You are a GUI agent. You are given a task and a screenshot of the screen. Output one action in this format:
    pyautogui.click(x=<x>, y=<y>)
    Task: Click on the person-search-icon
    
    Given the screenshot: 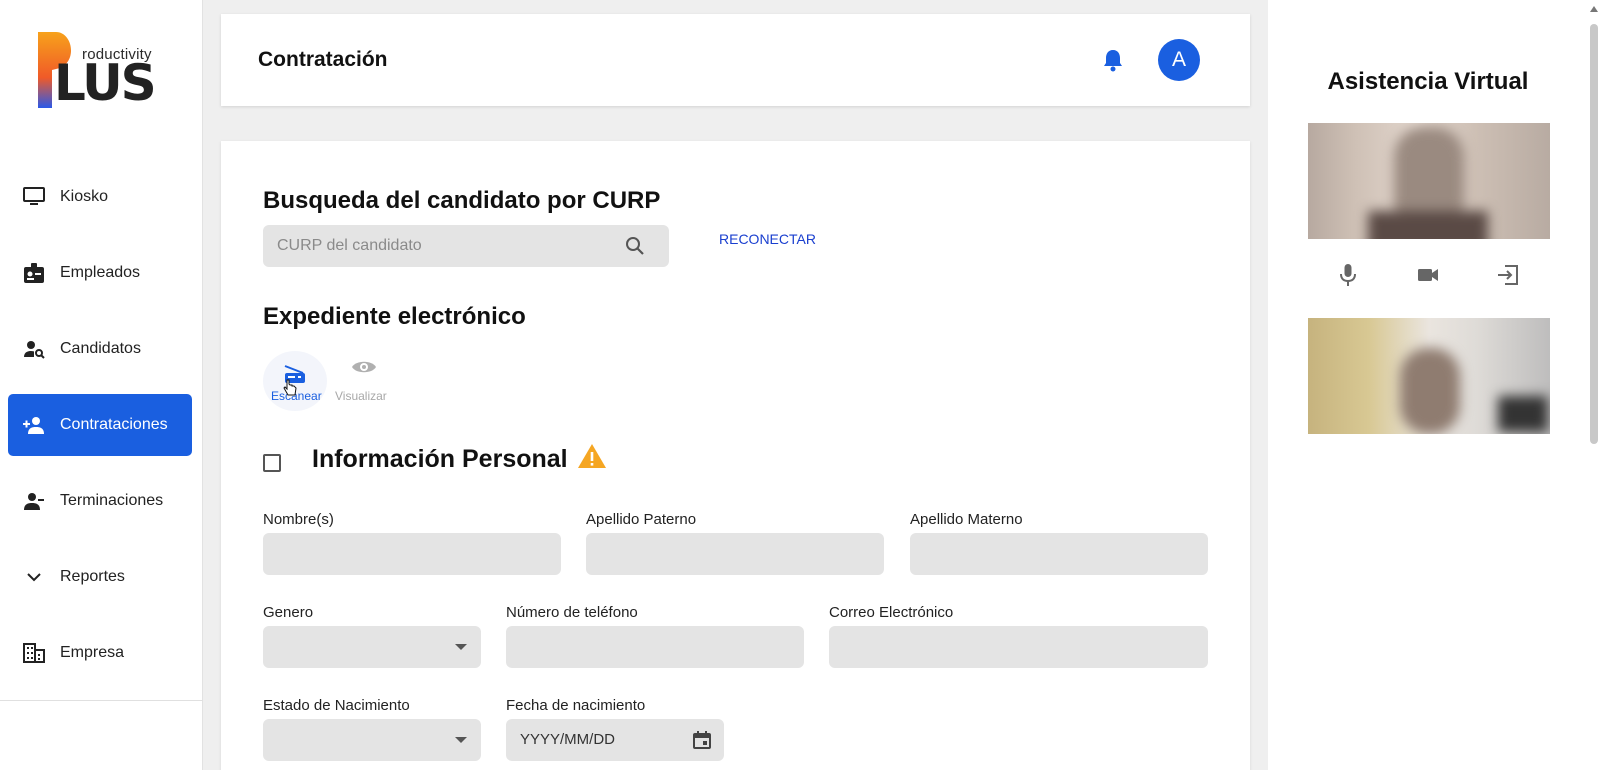 What is the action you would take?
    pyautogui.click(x=34, y=349)
    